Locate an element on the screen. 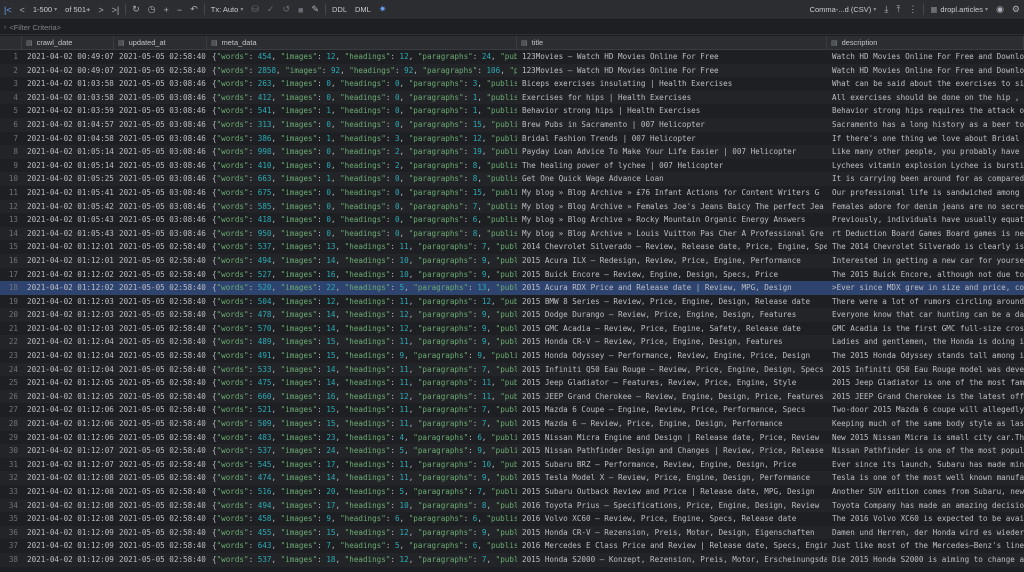 The image size is (1024, 572). rollback-icon: ↺ is located at coordinates (286, 9).